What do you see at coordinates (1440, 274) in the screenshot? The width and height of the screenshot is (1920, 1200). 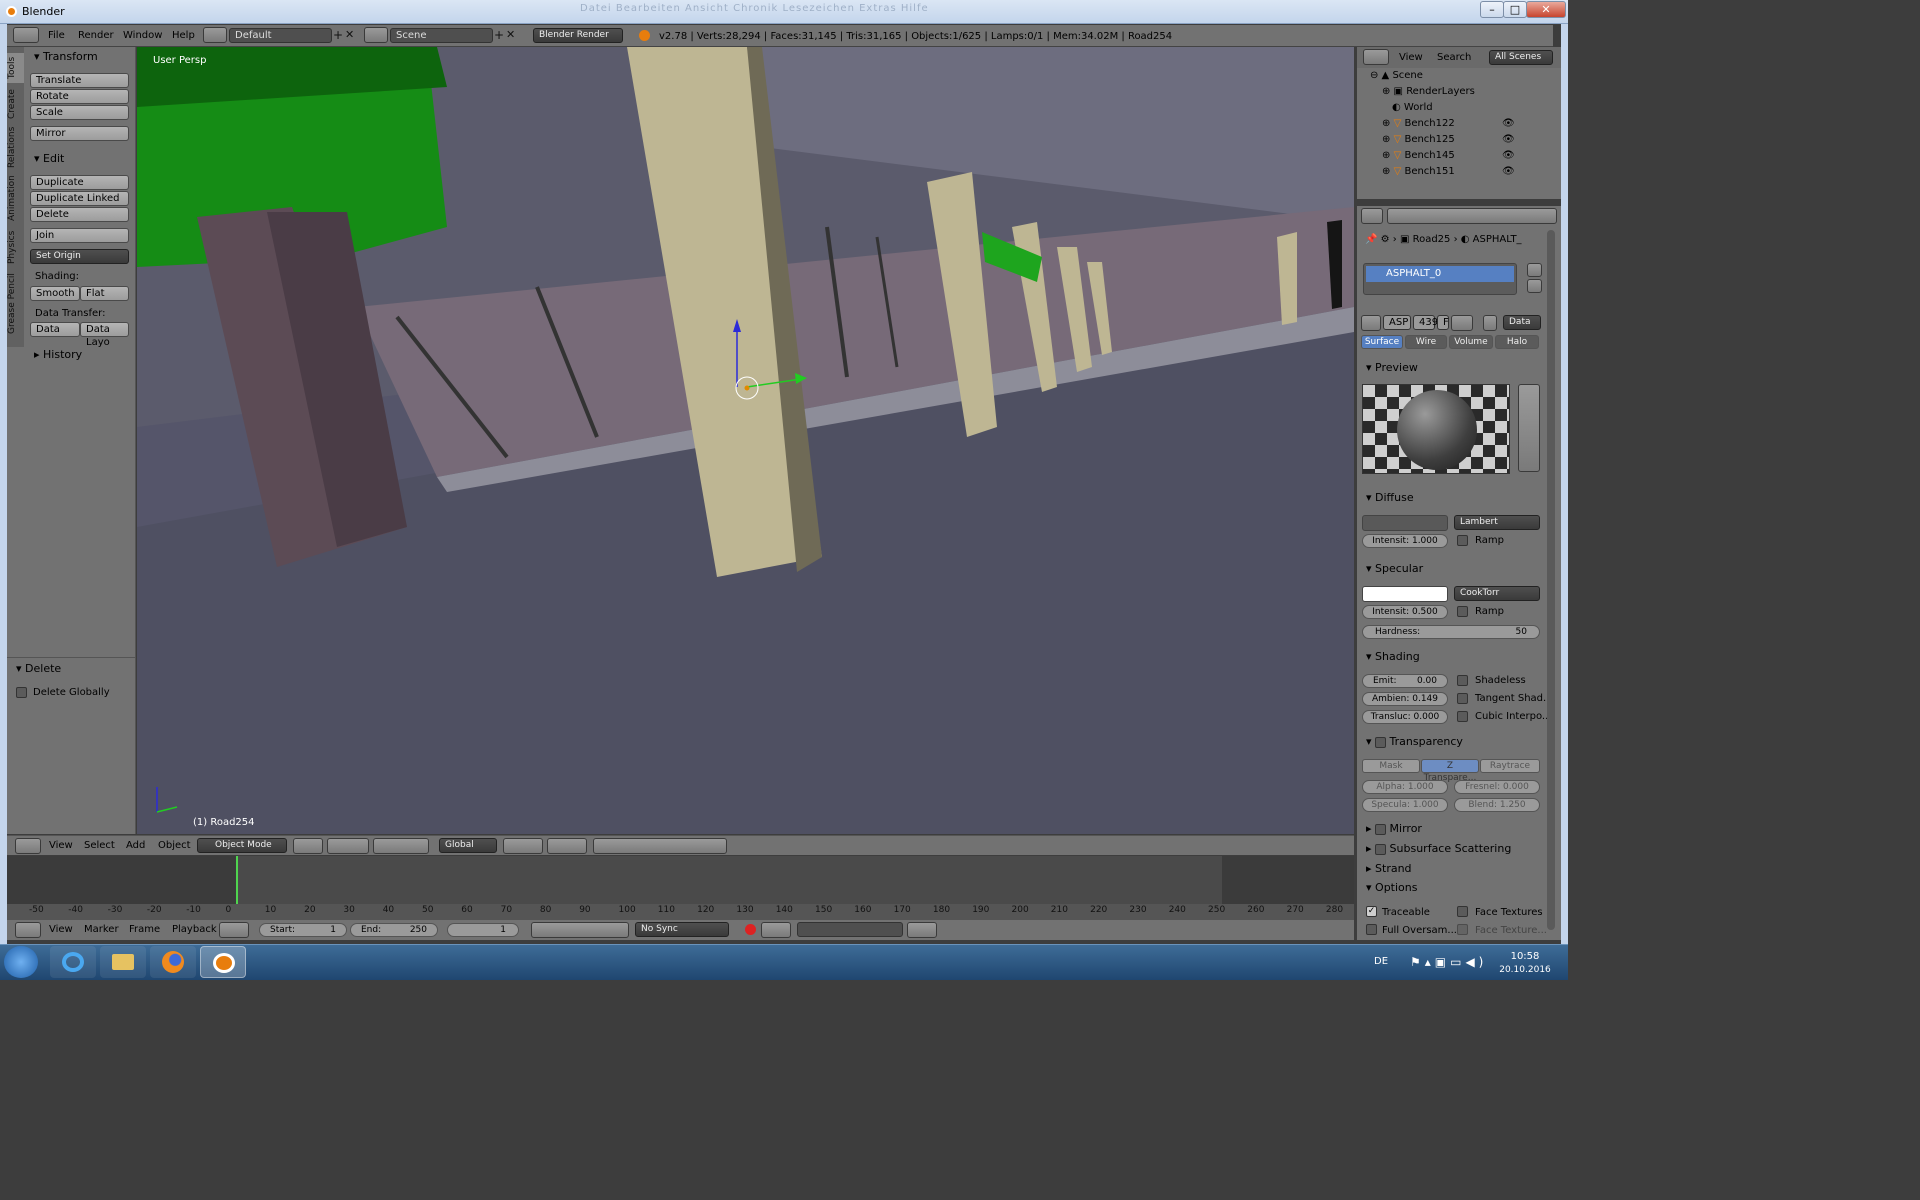 I see `material-slot-active: ASPHALT_0` at bounding box center [1440, 274].